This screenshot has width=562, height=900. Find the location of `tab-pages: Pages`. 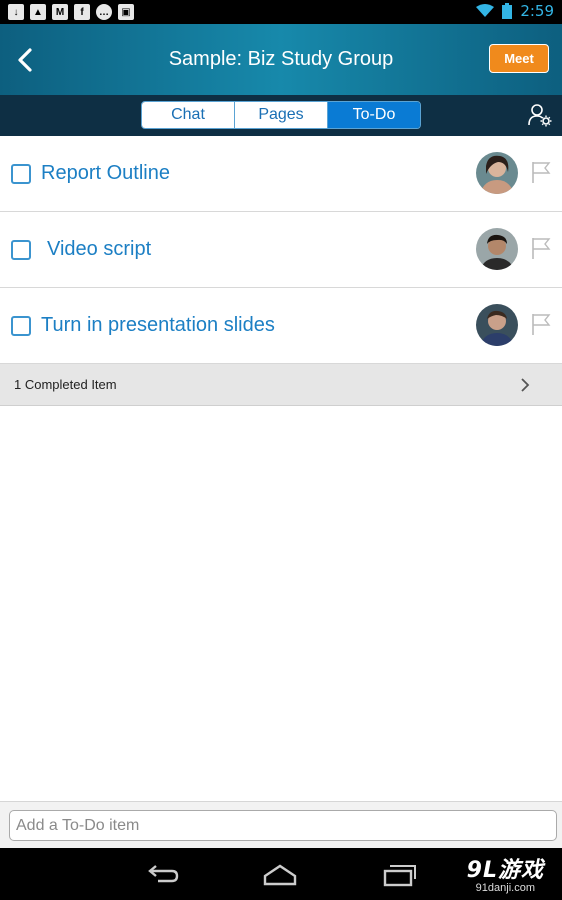

tab-pages: Pages is located at coordinates (281, 115).